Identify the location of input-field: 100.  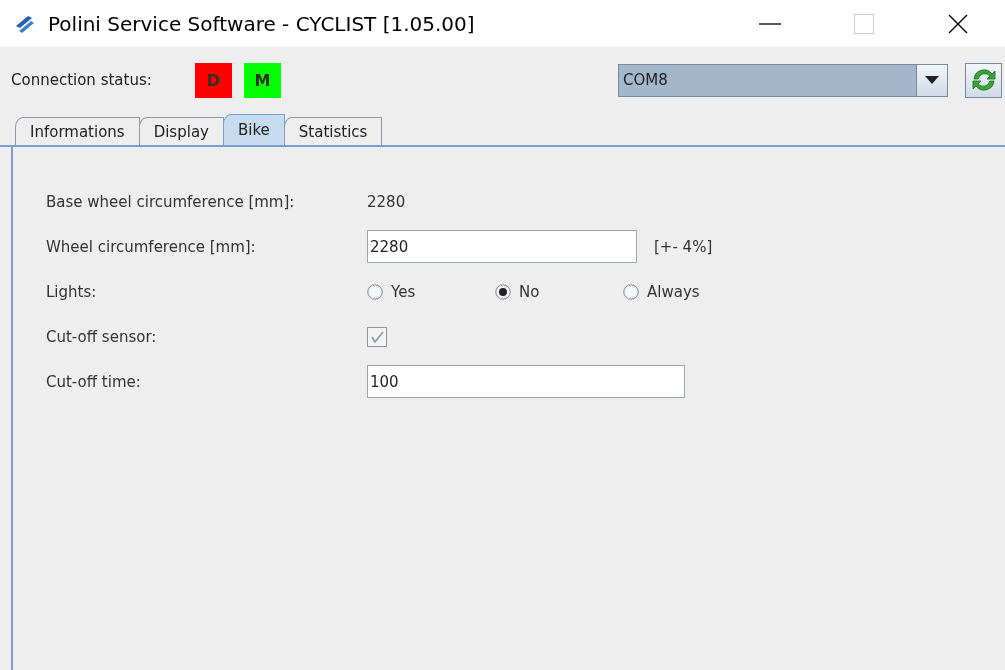
(526, 381).